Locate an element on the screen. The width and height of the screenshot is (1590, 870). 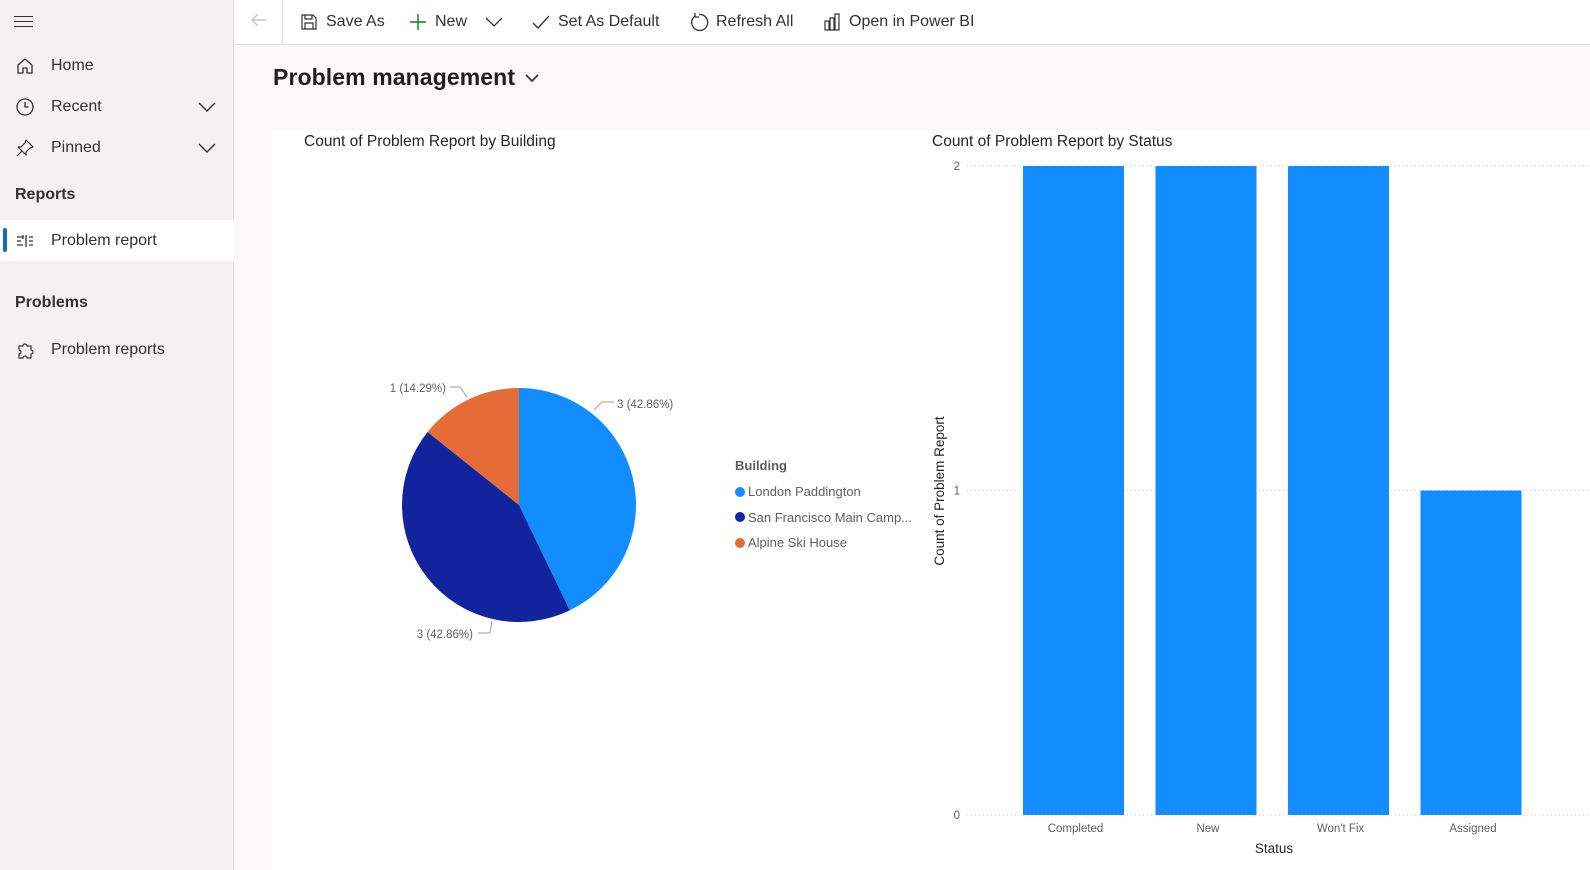
legend-item-alpine-ski-house: Alpine Ski House is located at coordinates (823, 543).